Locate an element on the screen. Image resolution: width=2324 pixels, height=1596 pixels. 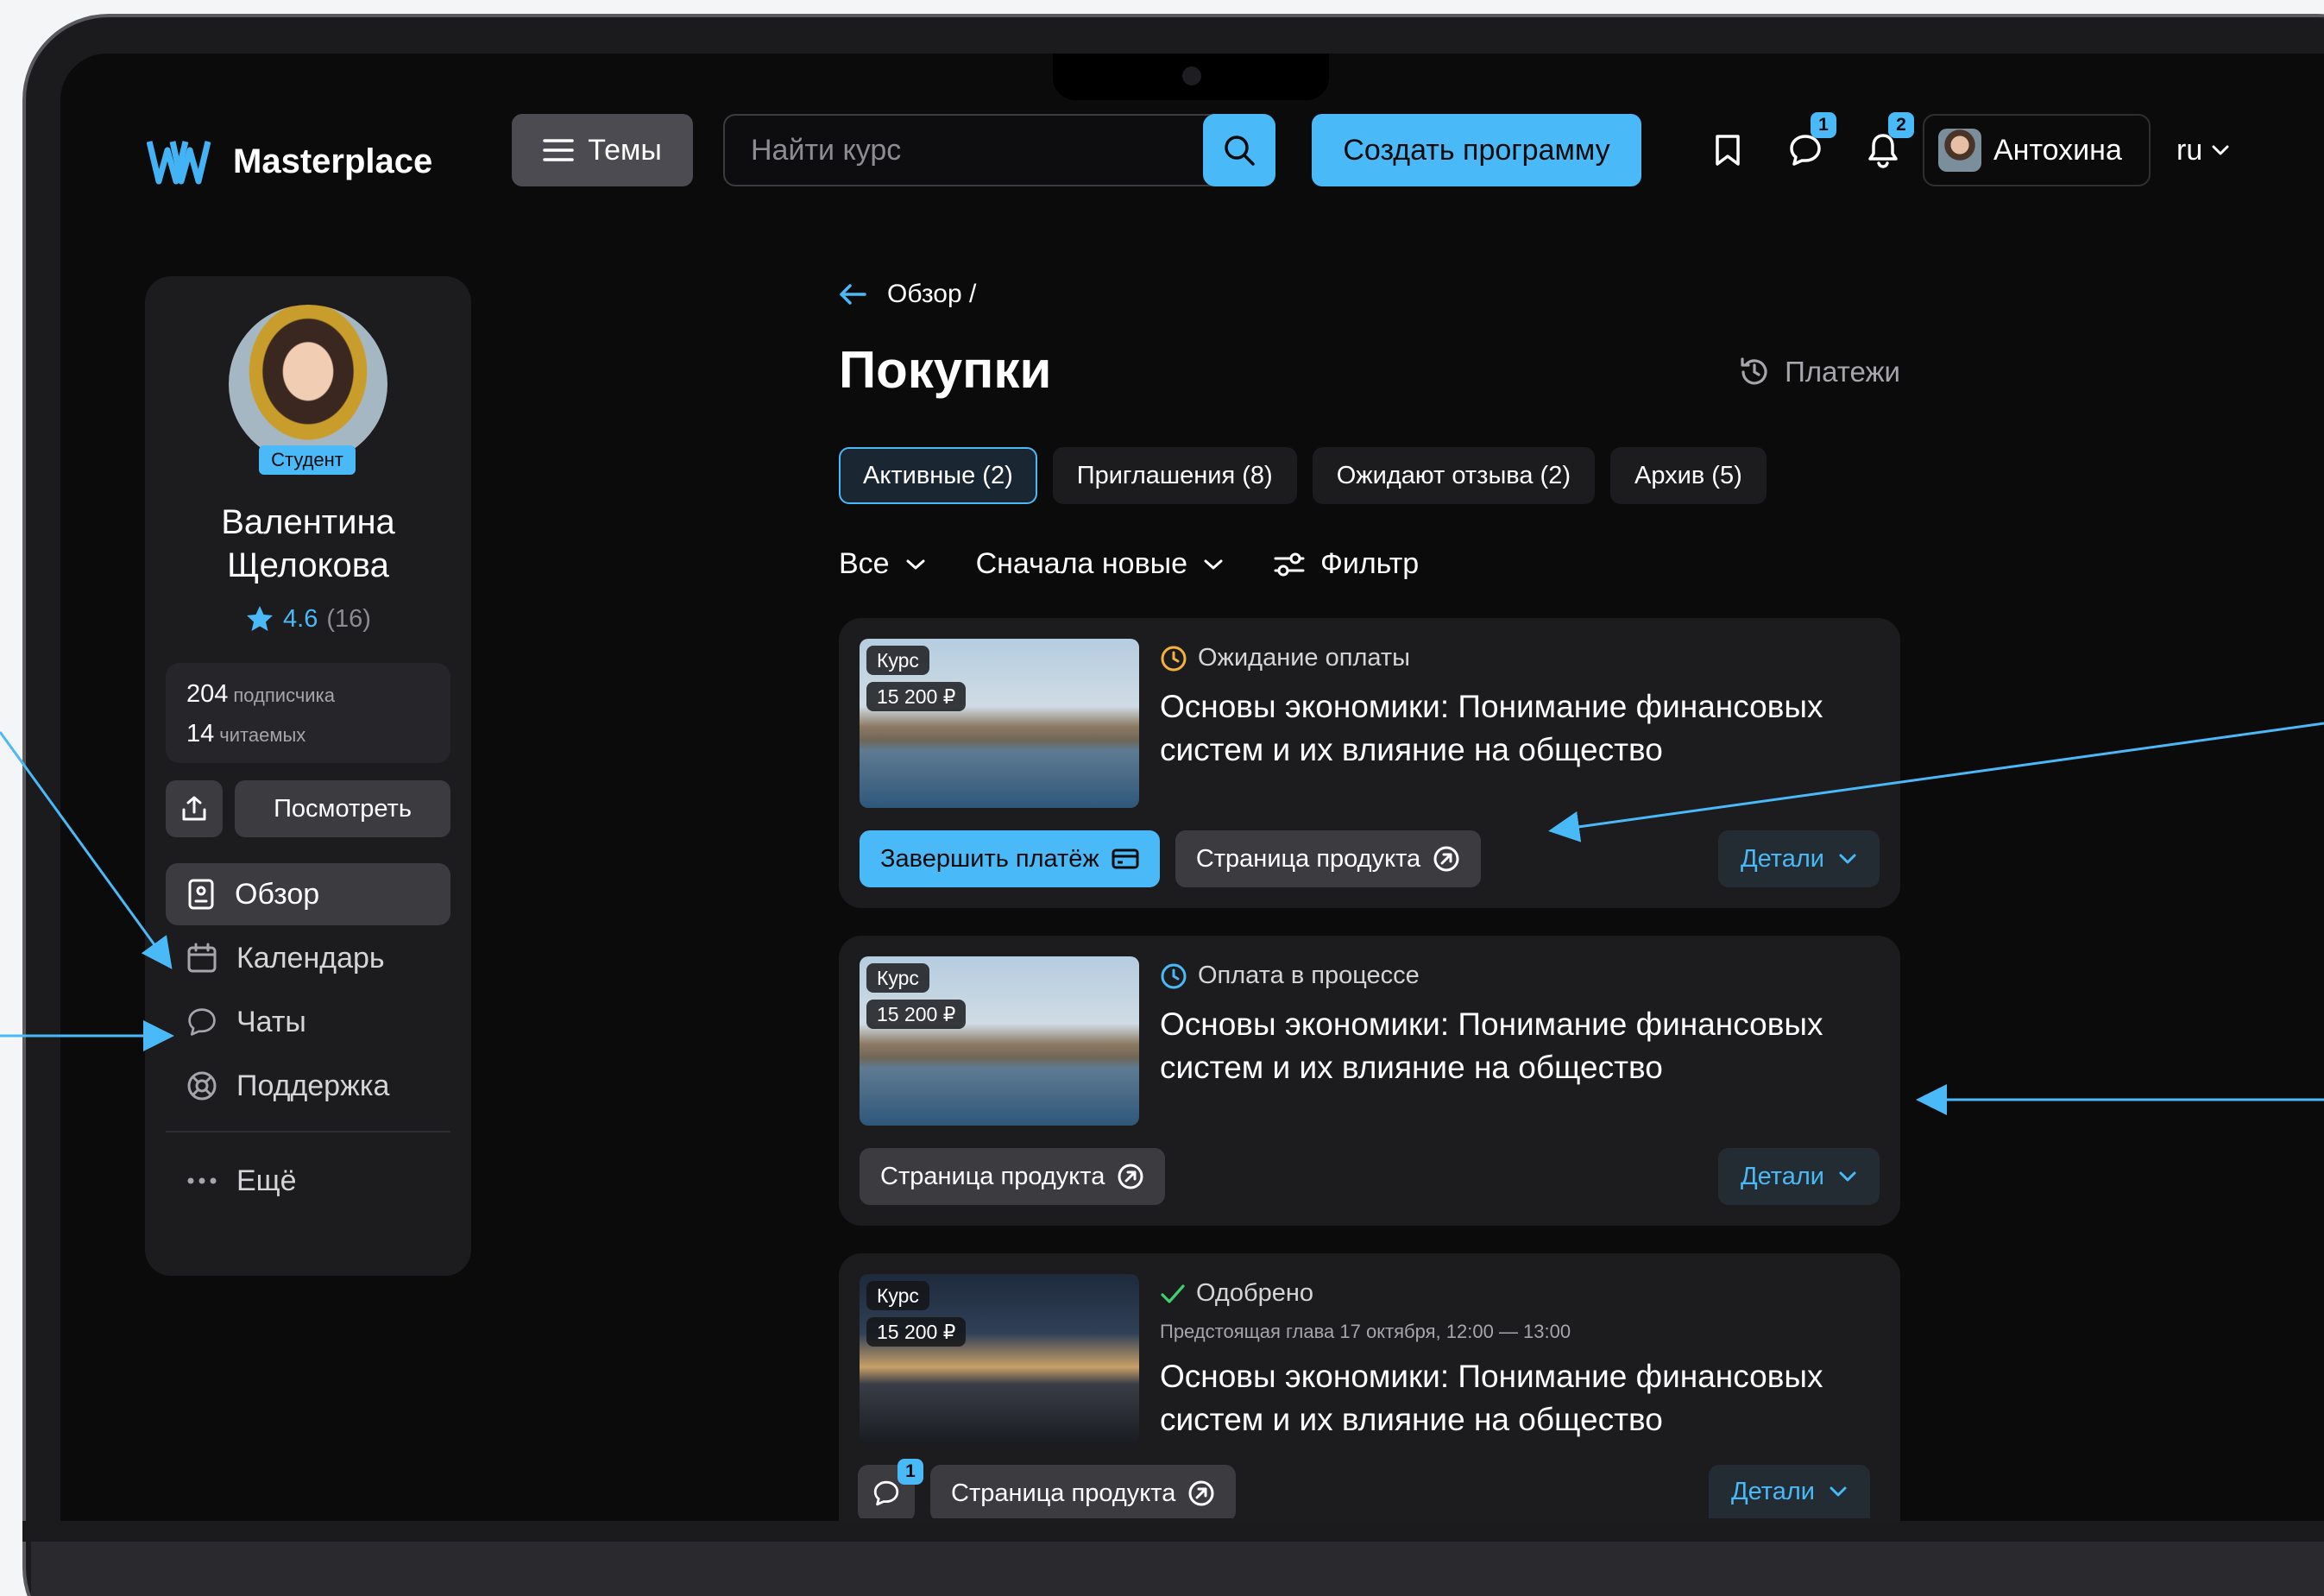
rating-value: 4.6 is located at coordinates (300, 618).